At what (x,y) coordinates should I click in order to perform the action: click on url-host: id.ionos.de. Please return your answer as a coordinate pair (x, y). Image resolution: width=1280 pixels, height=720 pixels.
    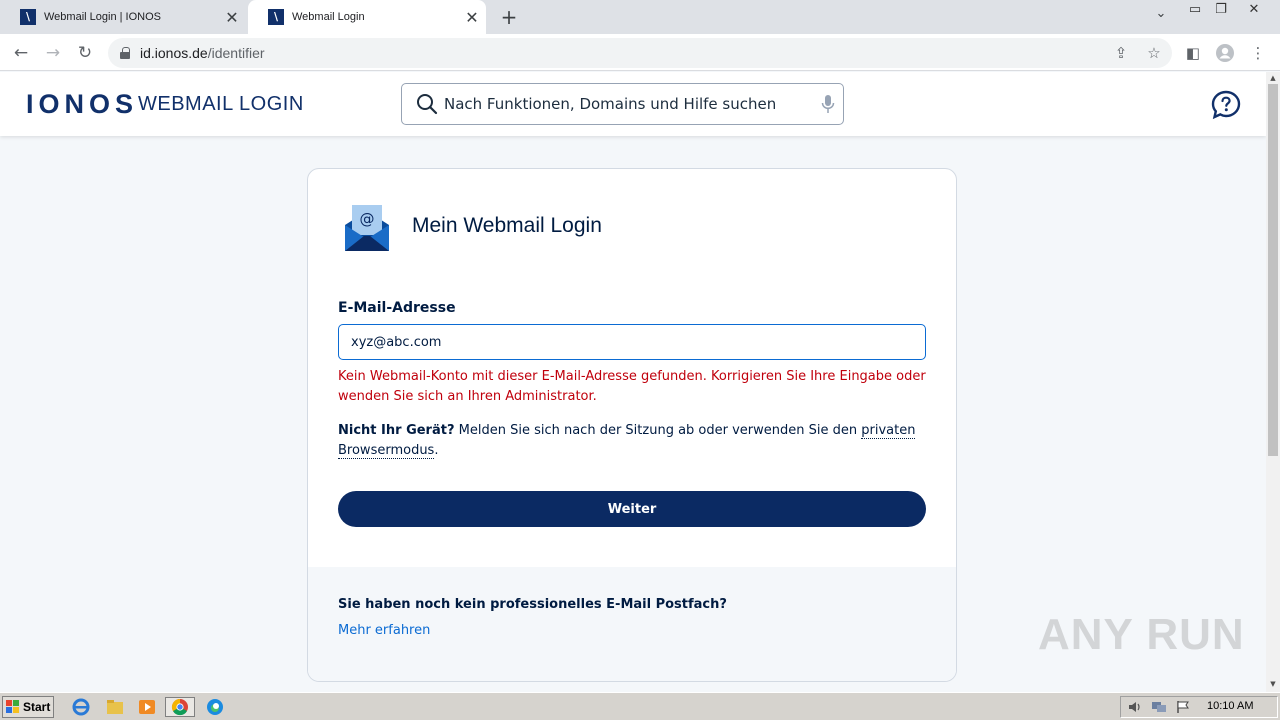
    Looking at the image, I should click on (174, 53).